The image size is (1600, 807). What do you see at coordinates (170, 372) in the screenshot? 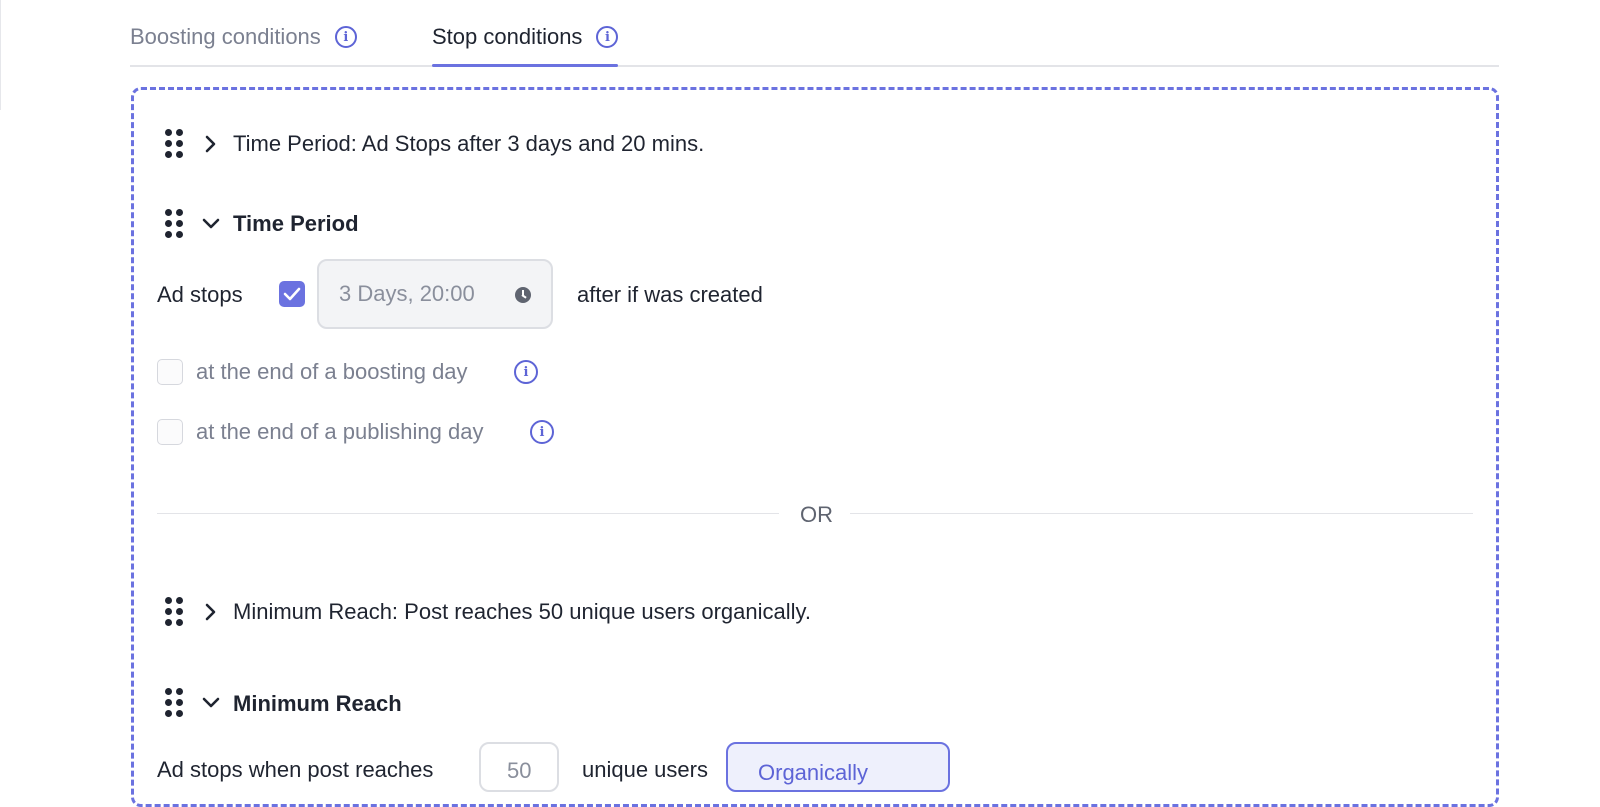
I see `boosting-day-checkbox` at bounding box center [170, 372].